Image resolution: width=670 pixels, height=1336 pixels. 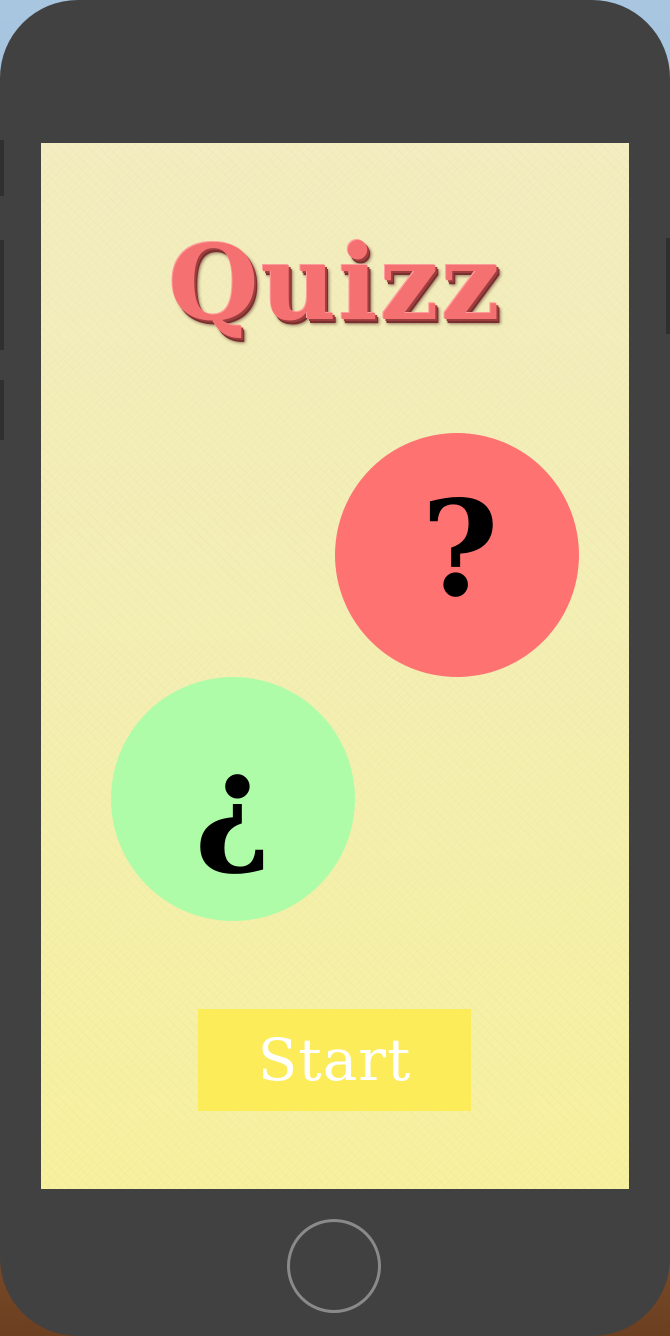 I want to click on start-button: Start, so click(x=334, y=1060).